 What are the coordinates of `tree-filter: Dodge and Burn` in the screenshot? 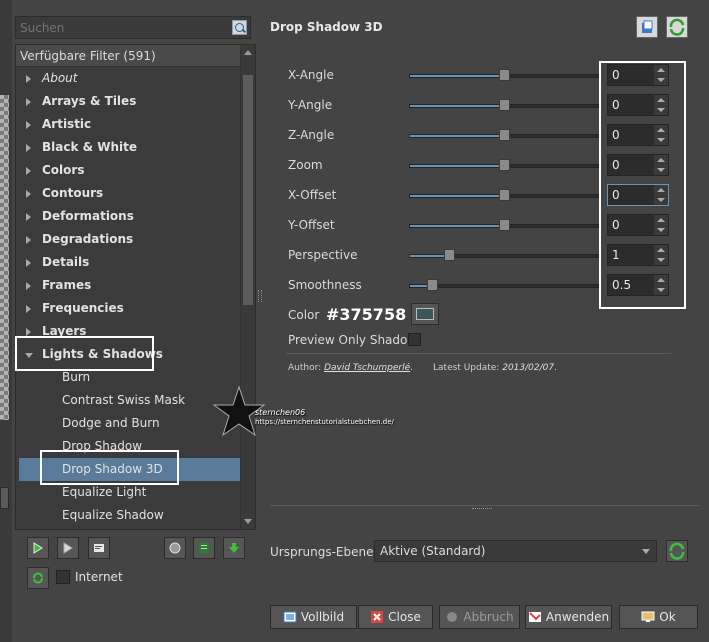 It's located at (128, 423).